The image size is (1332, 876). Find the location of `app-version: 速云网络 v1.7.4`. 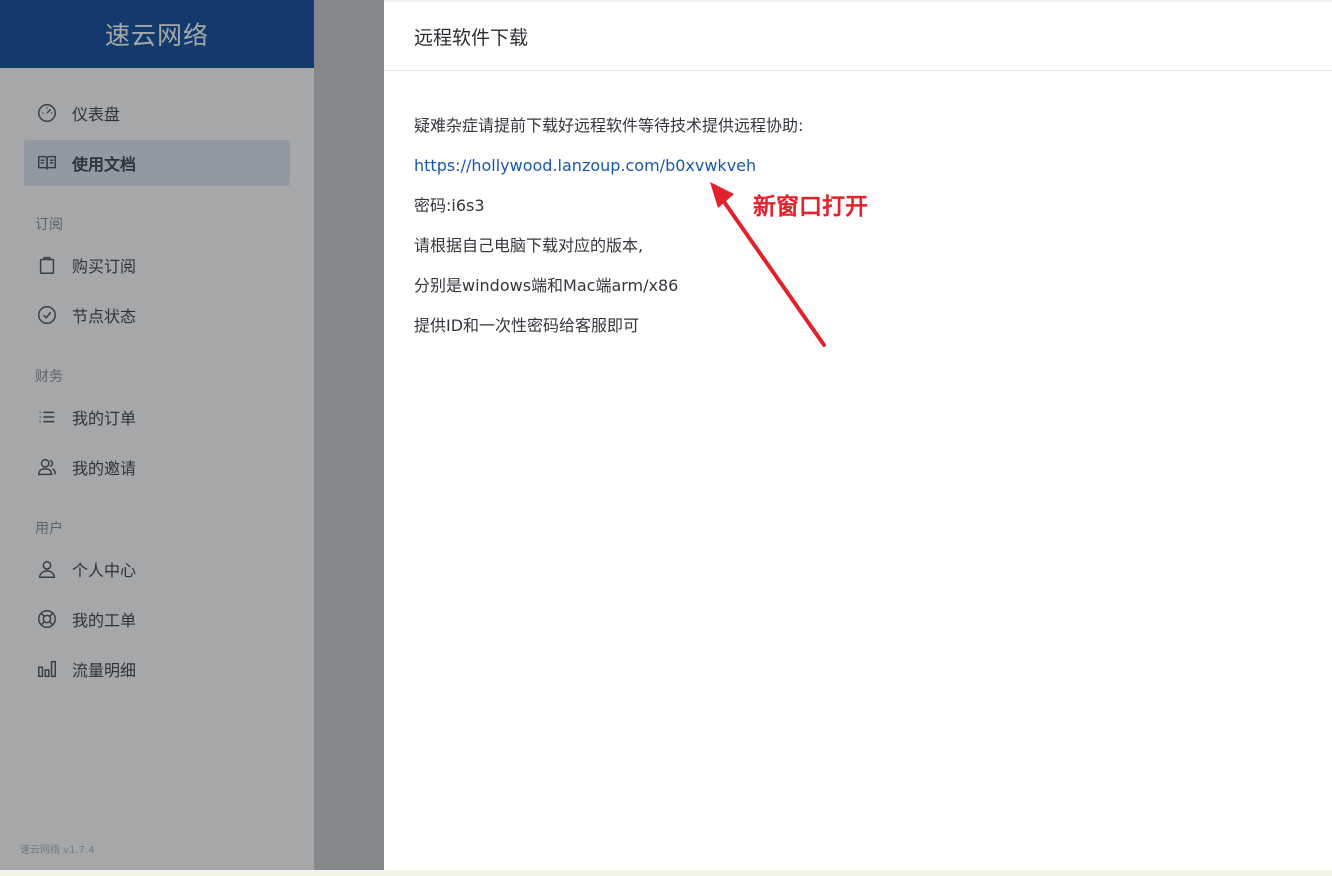

app-version: 速云网络 v1.7.4 is located at coordinates (57, 850).